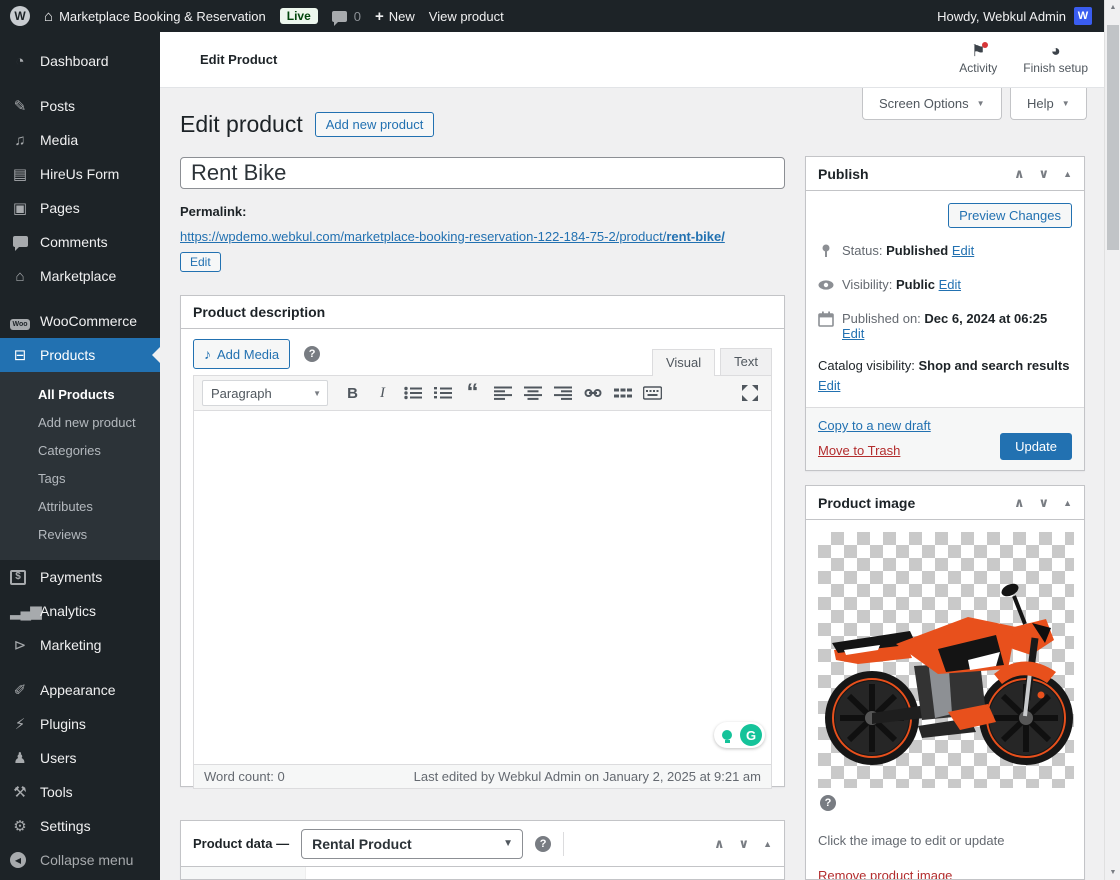 The image size is (1120, 880). Describe the element at coordinates (466, 16) in the screenshot. I see `view-product-link: View product` at that location.